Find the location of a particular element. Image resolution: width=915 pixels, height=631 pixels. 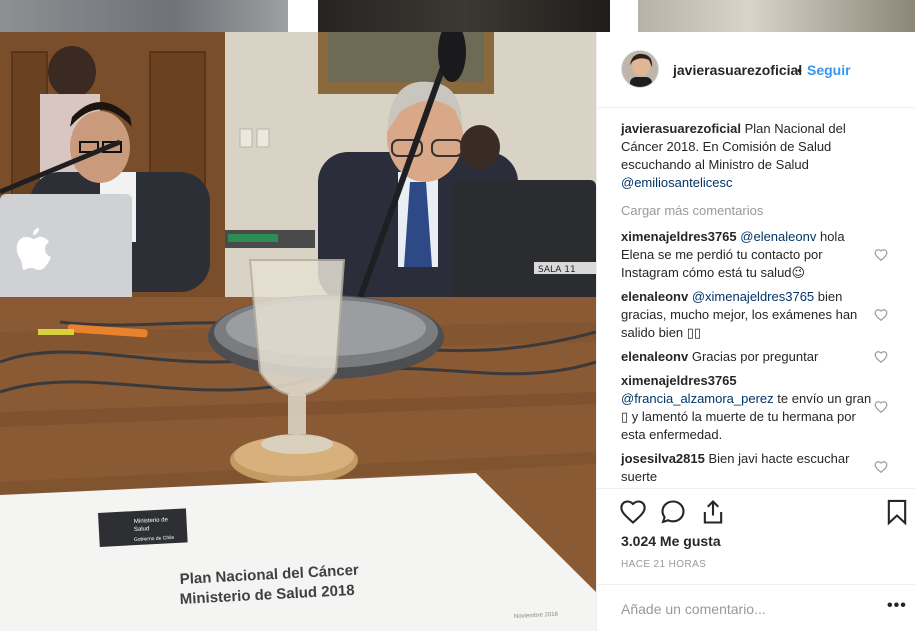

avatar-image is located at coordinates (640, 69).